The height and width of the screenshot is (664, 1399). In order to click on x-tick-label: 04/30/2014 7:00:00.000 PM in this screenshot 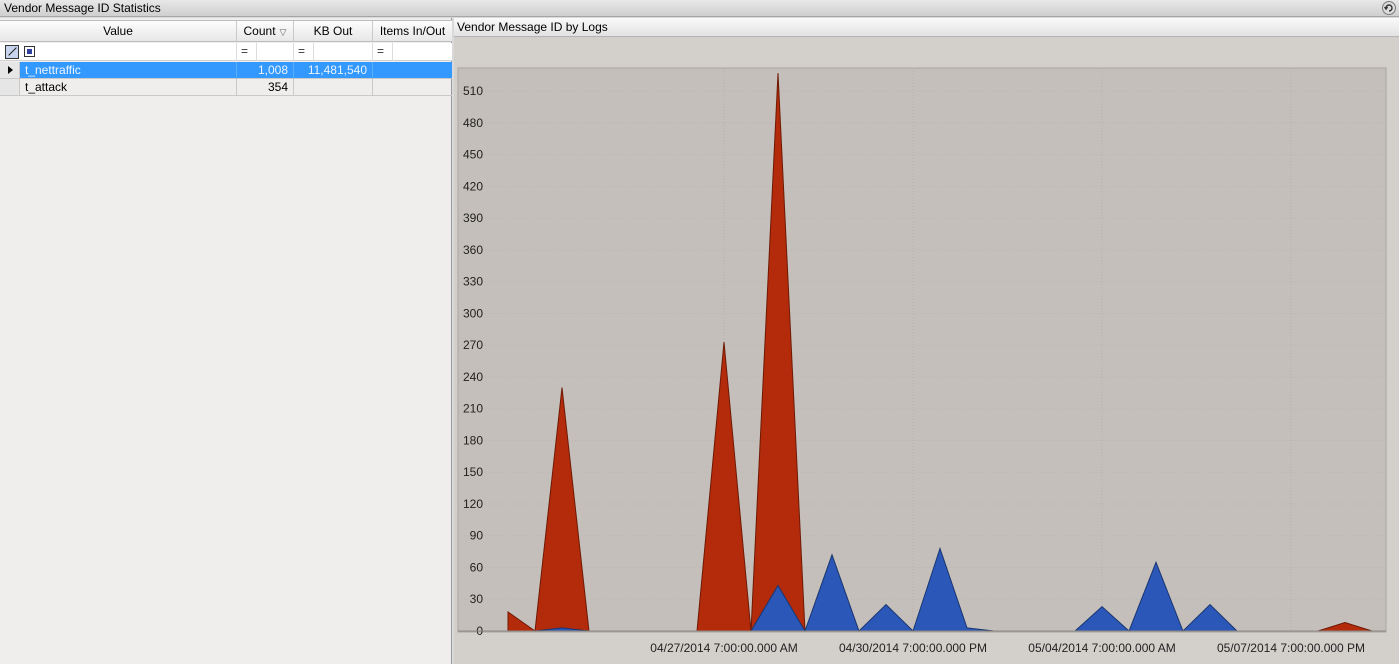, I will do `click(913, 648)`.